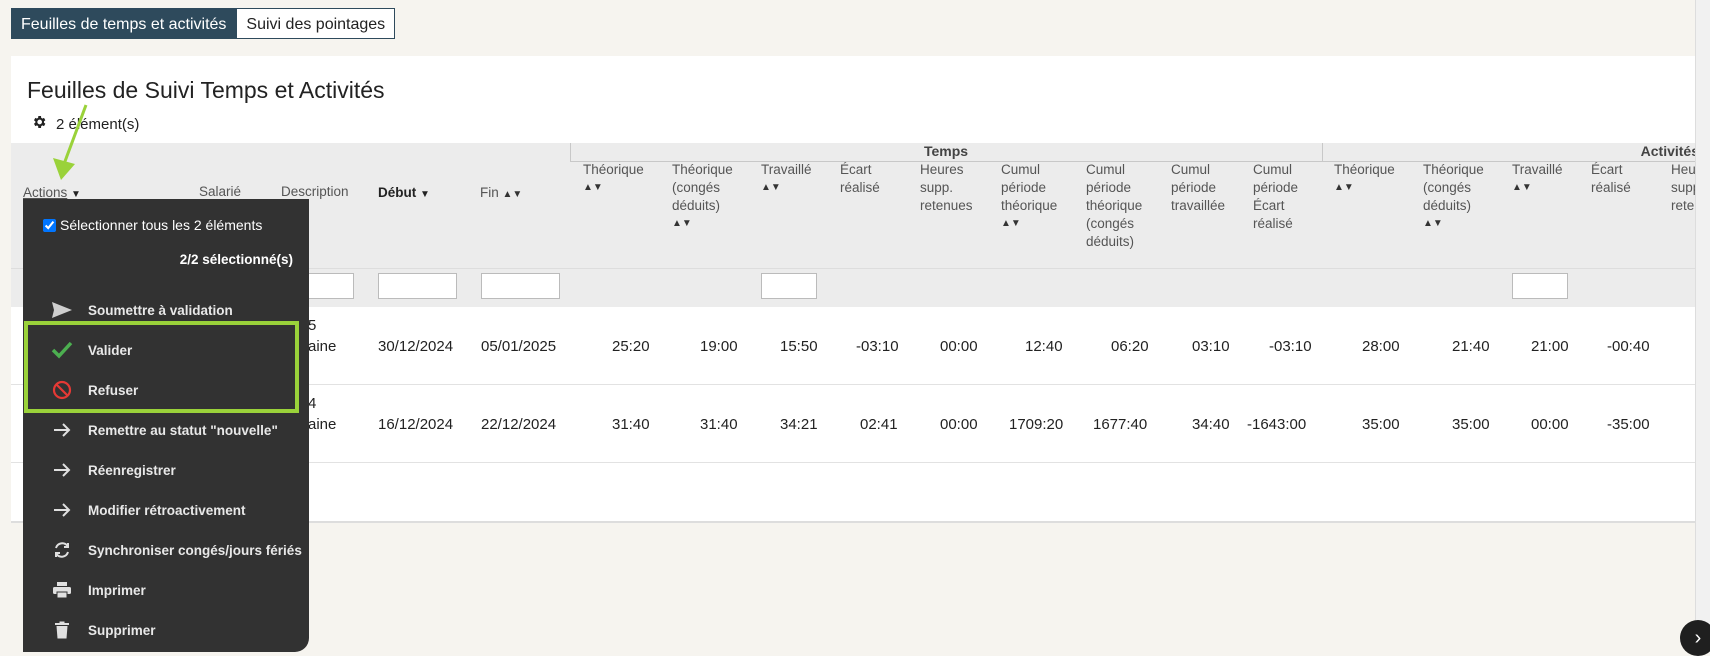  Describe the element at coordinates (236, 259) in the screenshot. I see `selected-count: 2/2 sélectionné(s)` at that location.